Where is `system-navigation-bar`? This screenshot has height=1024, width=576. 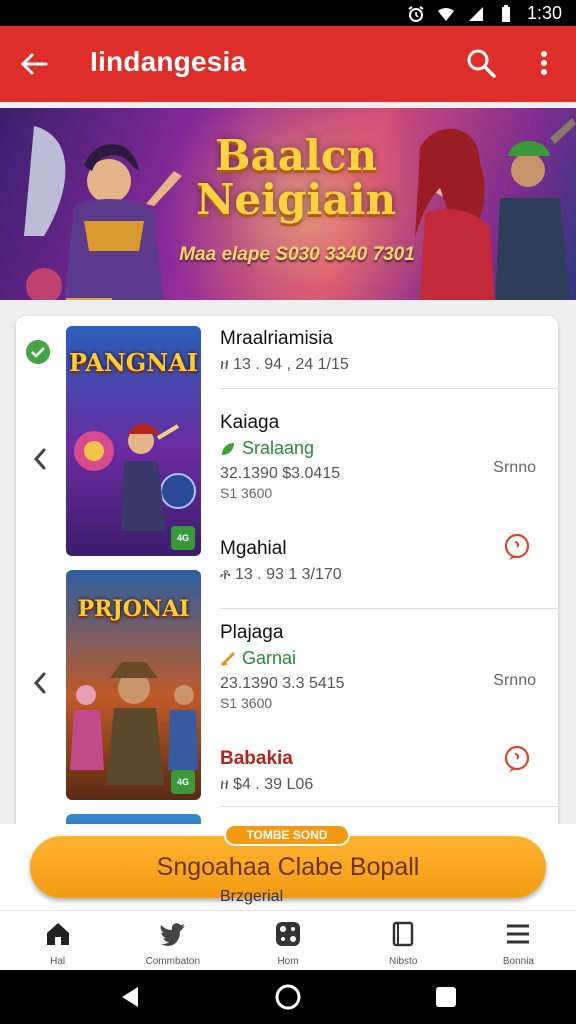
system-navigation-bar is located at coordinates (288, 997).